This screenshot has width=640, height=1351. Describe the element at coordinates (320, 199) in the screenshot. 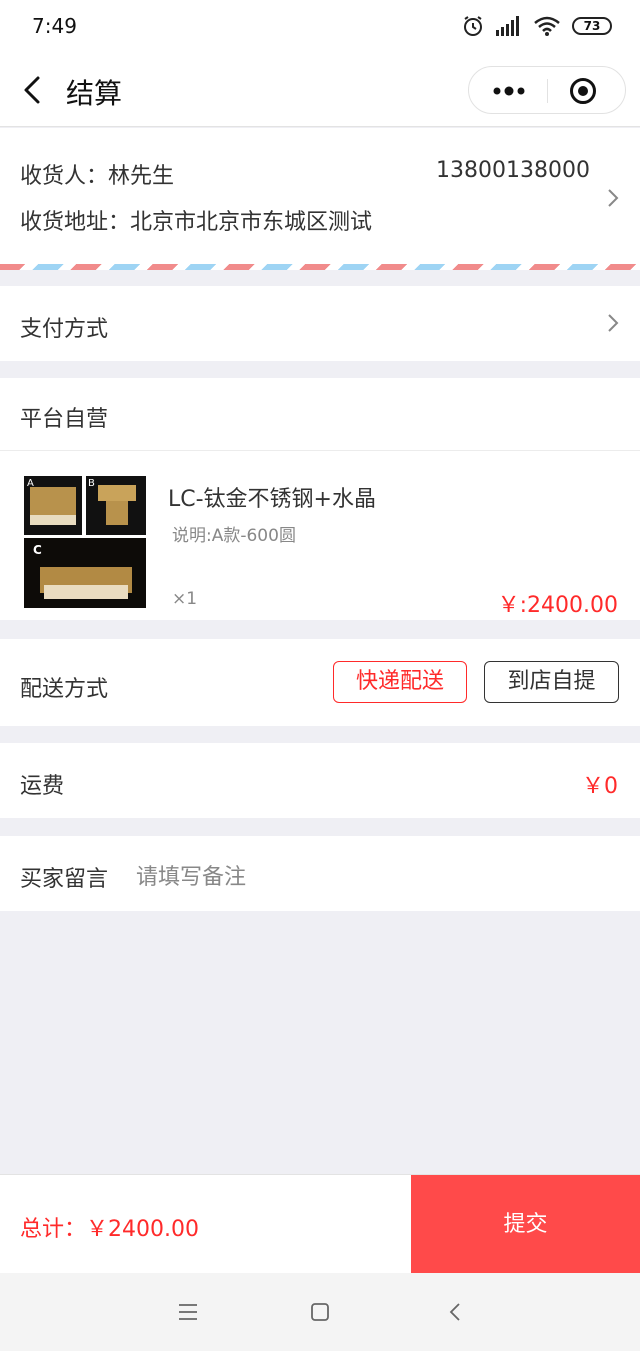

I see `address-section: 收货人：林先生 13800138000 收货地址：北京市北京市东城区测试` at that location.